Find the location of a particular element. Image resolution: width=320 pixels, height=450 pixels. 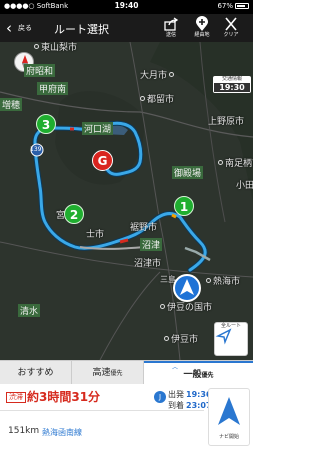

city-label: 東山梨市 is located at coordinates (55, 47).